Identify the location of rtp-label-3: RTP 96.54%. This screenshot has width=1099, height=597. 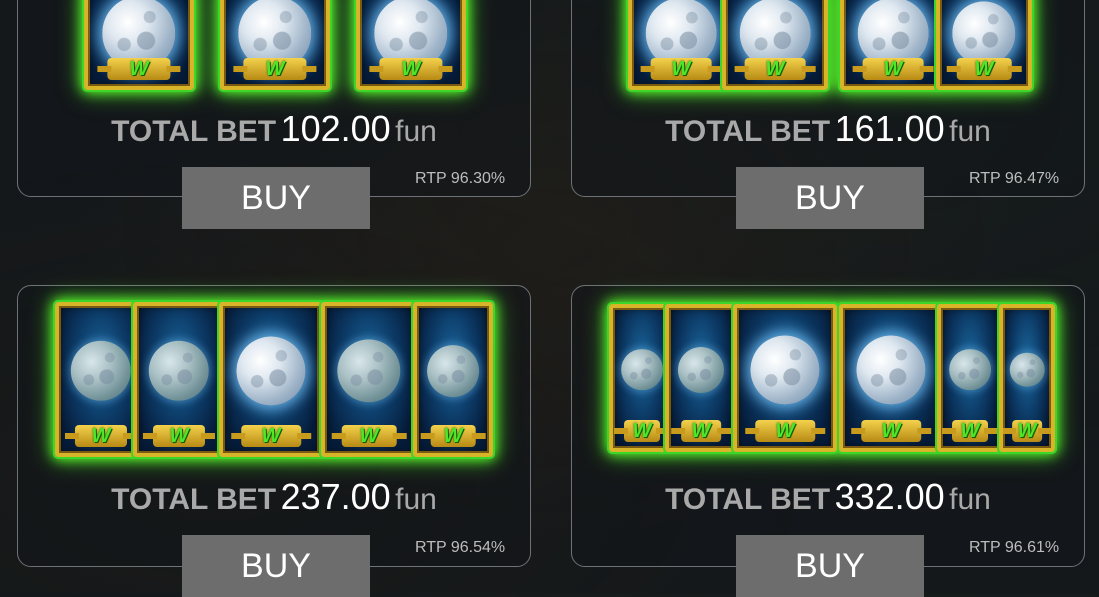
(460, 547).